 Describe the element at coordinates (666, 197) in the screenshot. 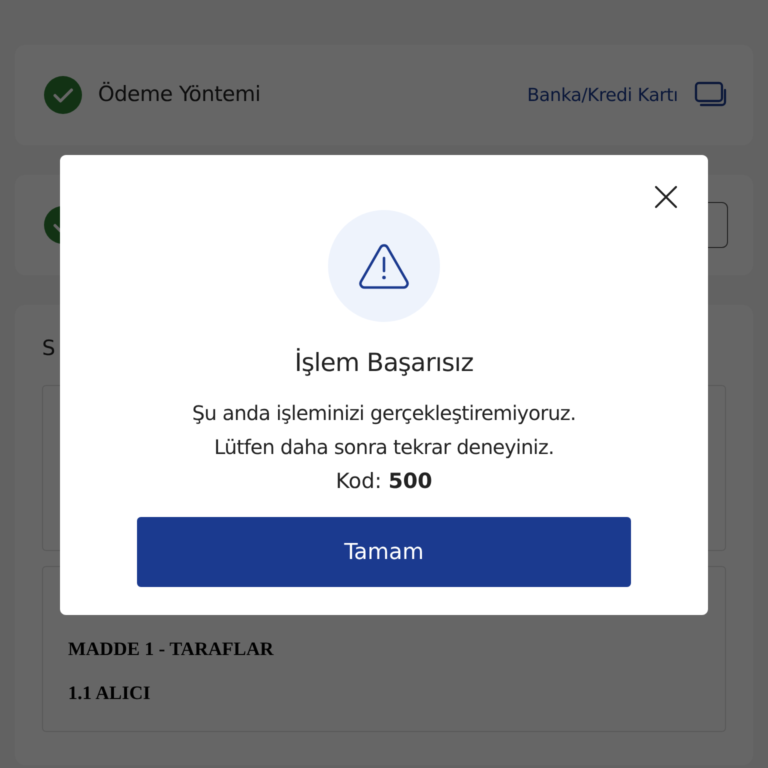

I see `close-icon` at that location.